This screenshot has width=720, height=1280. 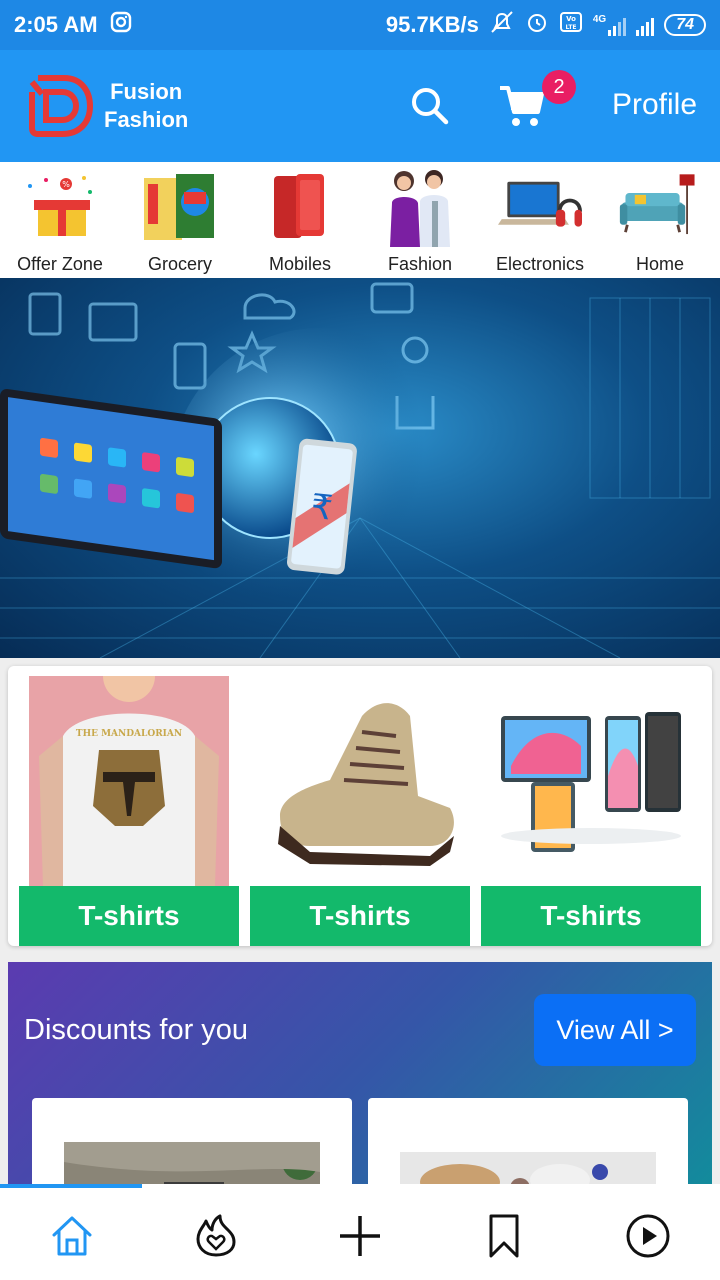 What do you see at coordinates (146, 119) in the screenshot?
I see `brand-line2: Fashion` at bounding box center [146, 119].